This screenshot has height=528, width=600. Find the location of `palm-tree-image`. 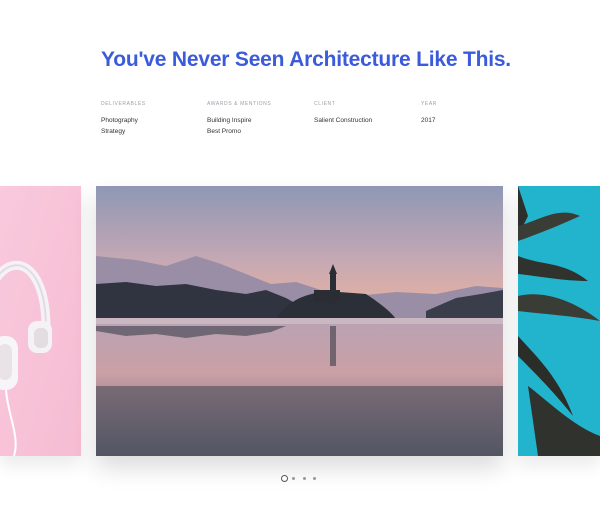

palm-tree-image is located at coordinates (559, 321).